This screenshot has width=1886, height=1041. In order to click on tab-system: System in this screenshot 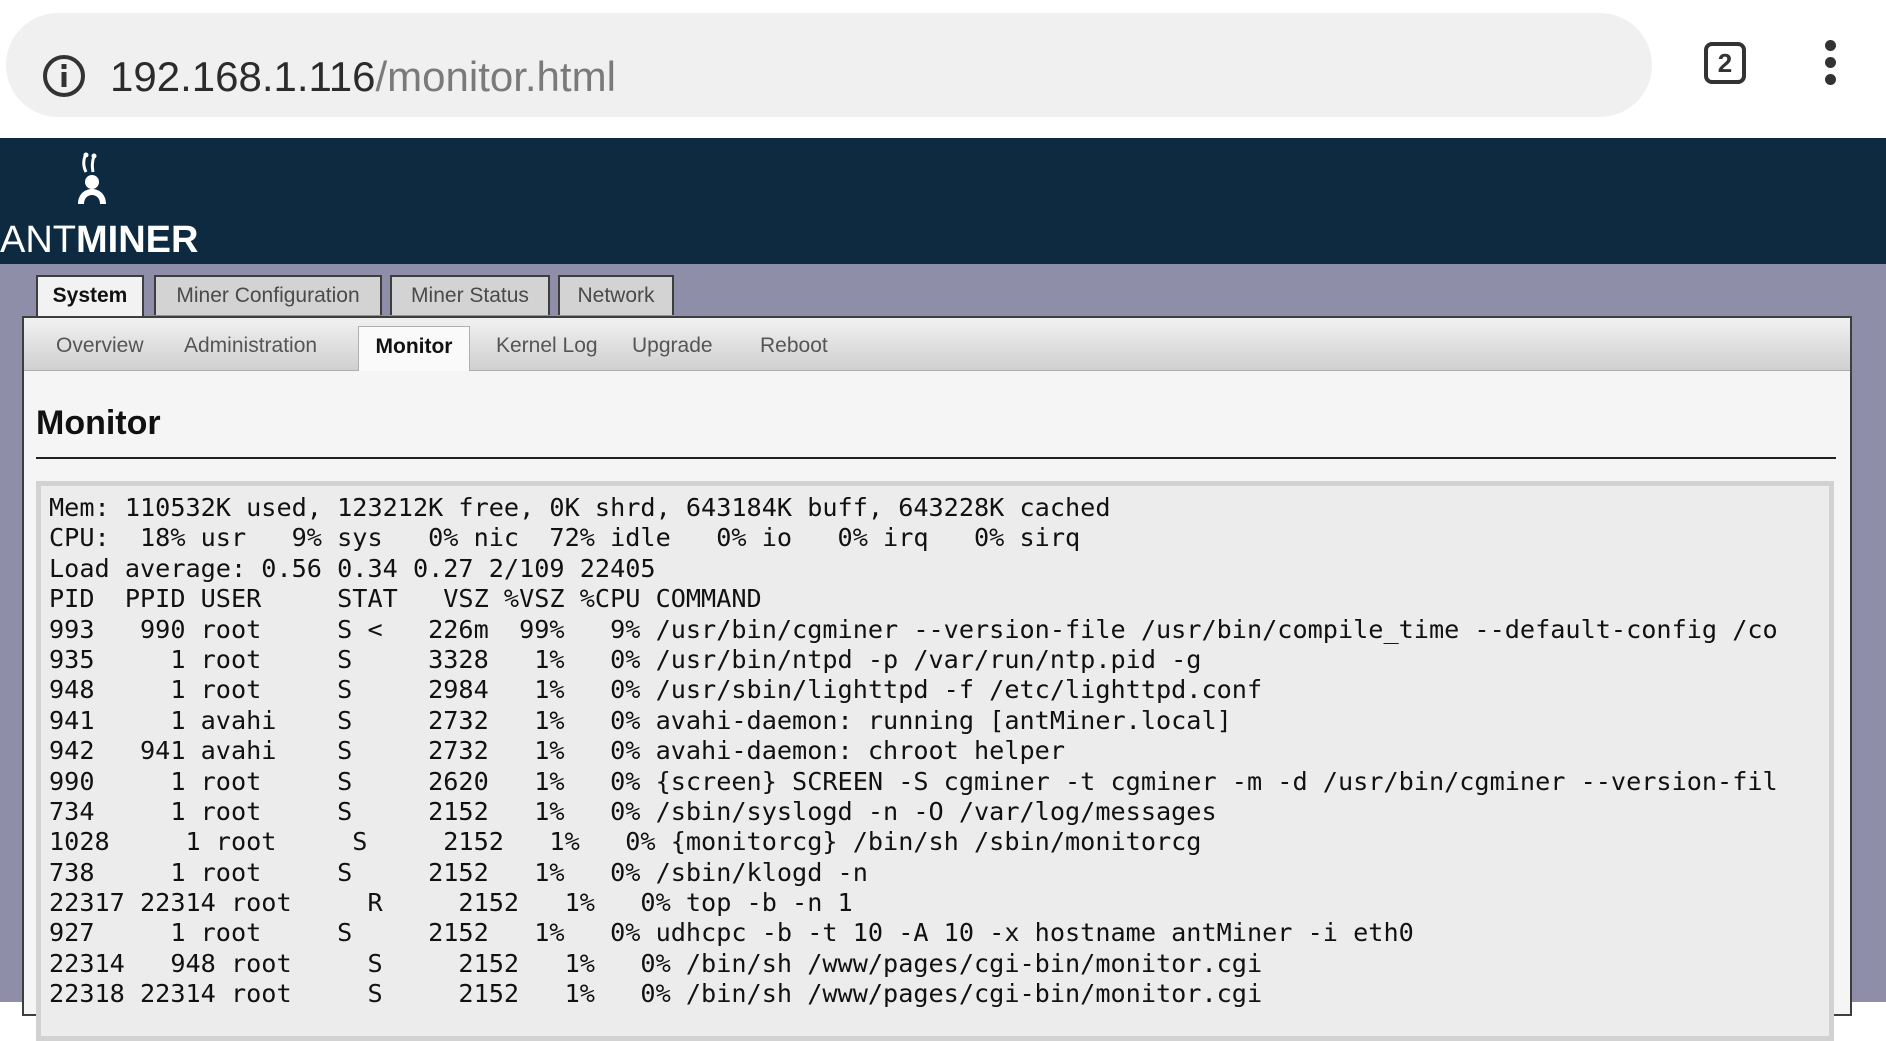, I will do `click(90, 297)`.